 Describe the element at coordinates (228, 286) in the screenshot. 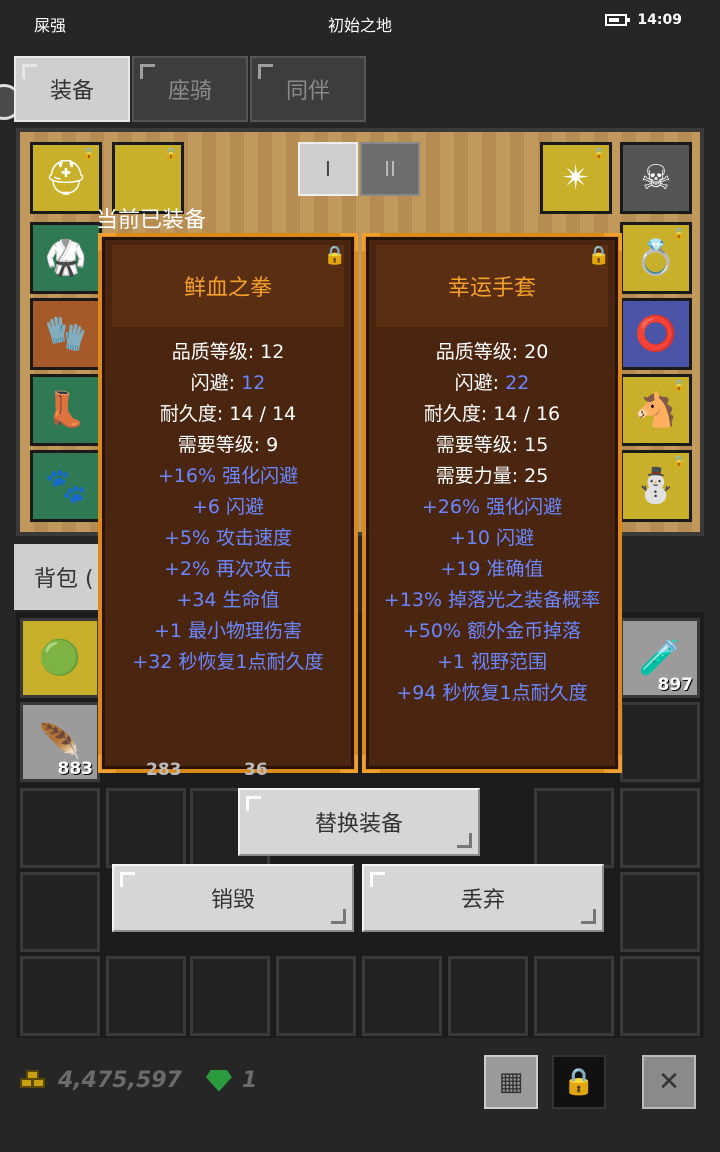

I see `item-name: 鲜血之拳` at that location.